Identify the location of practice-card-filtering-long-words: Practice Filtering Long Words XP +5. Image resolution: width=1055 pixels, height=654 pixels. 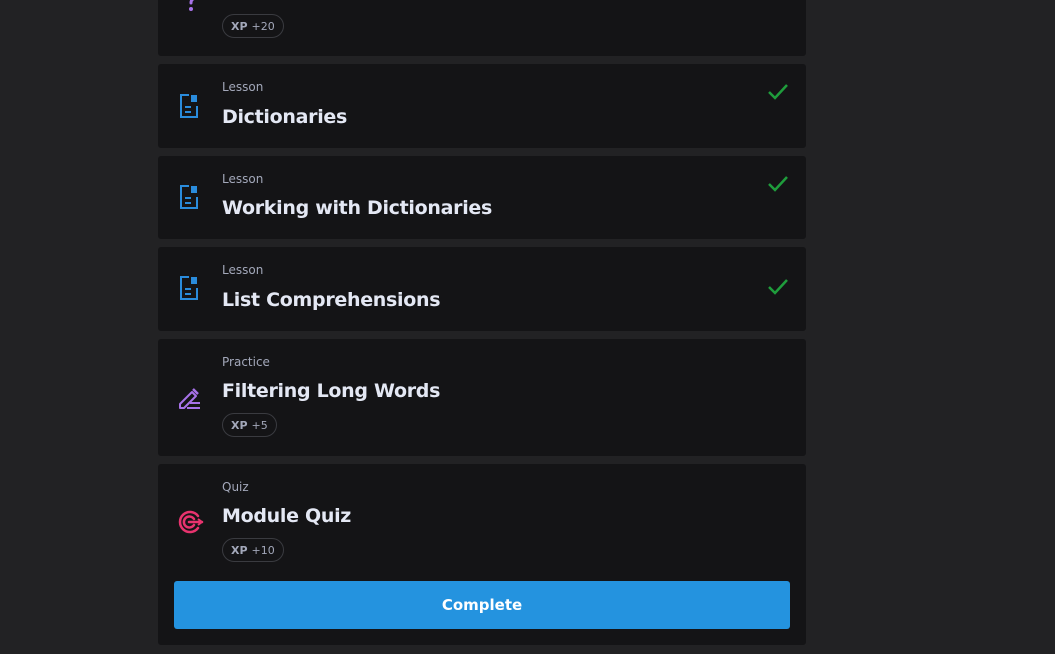
(482, 397).